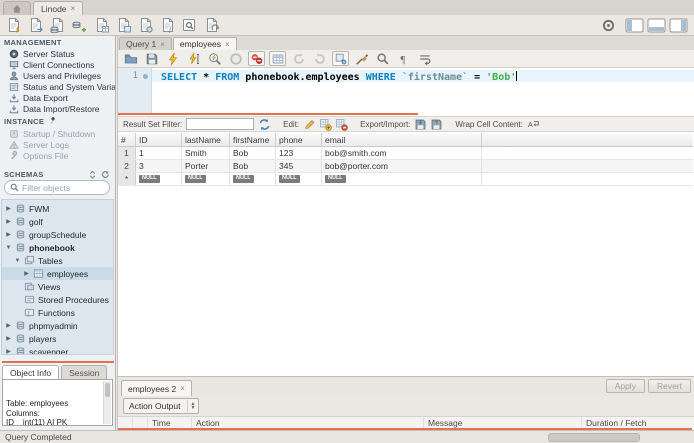 The width and height of the screenshot is (694, 443). I want to click on toggle-left-panel-button, so click(634, 25).